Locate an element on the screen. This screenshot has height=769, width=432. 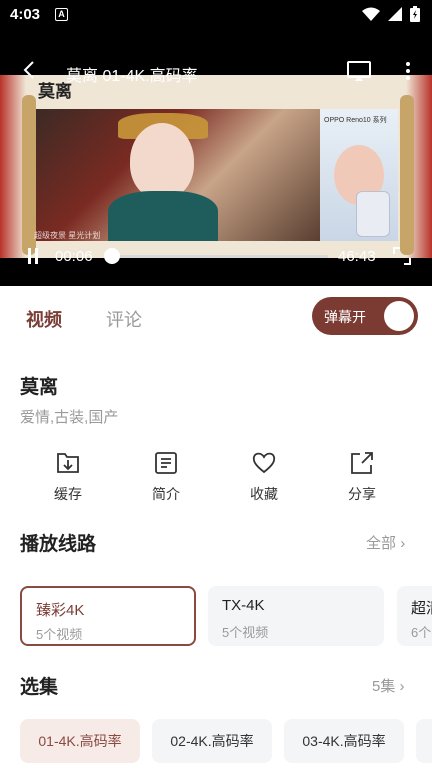
cache-label: 缓存 is located at coordinates (68, 494).